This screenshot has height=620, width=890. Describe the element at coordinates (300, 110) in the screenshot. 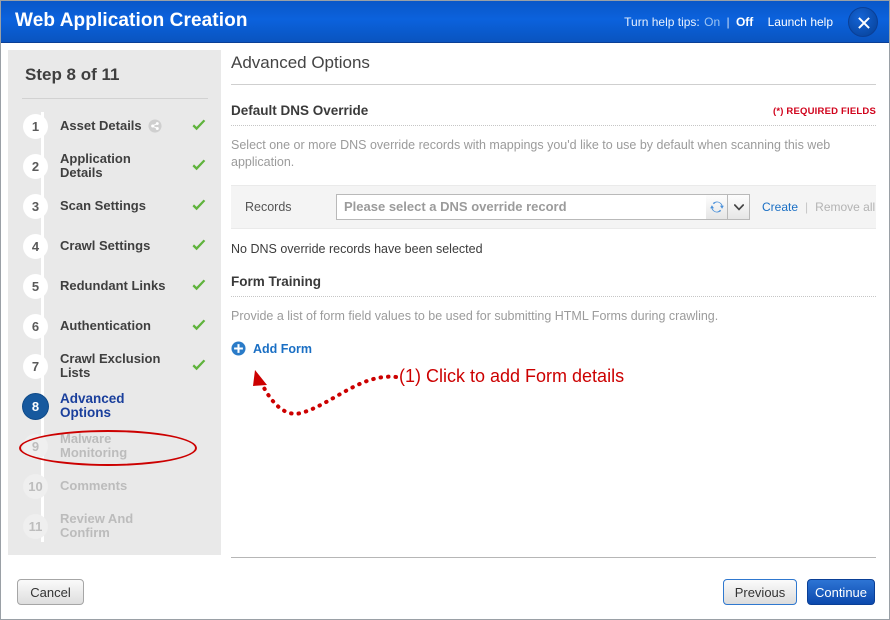

I see `dns-section-heading-text: Default DNS Override` at that location.